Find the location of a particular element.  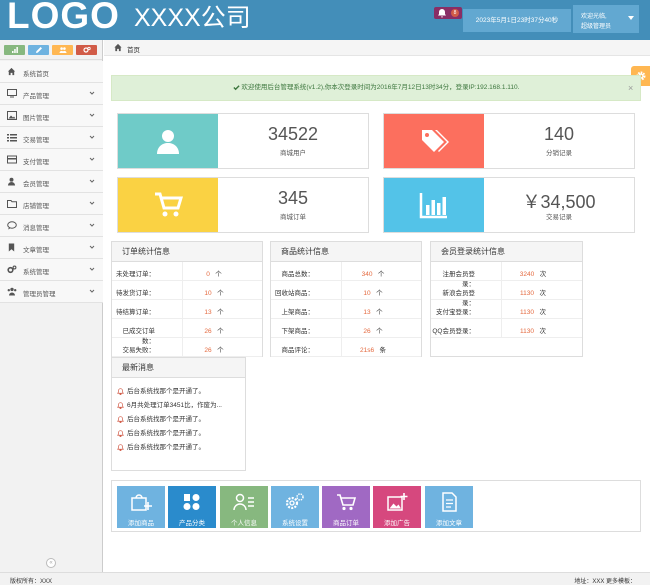

stat-icon-box is located at coordinates (168, 141).